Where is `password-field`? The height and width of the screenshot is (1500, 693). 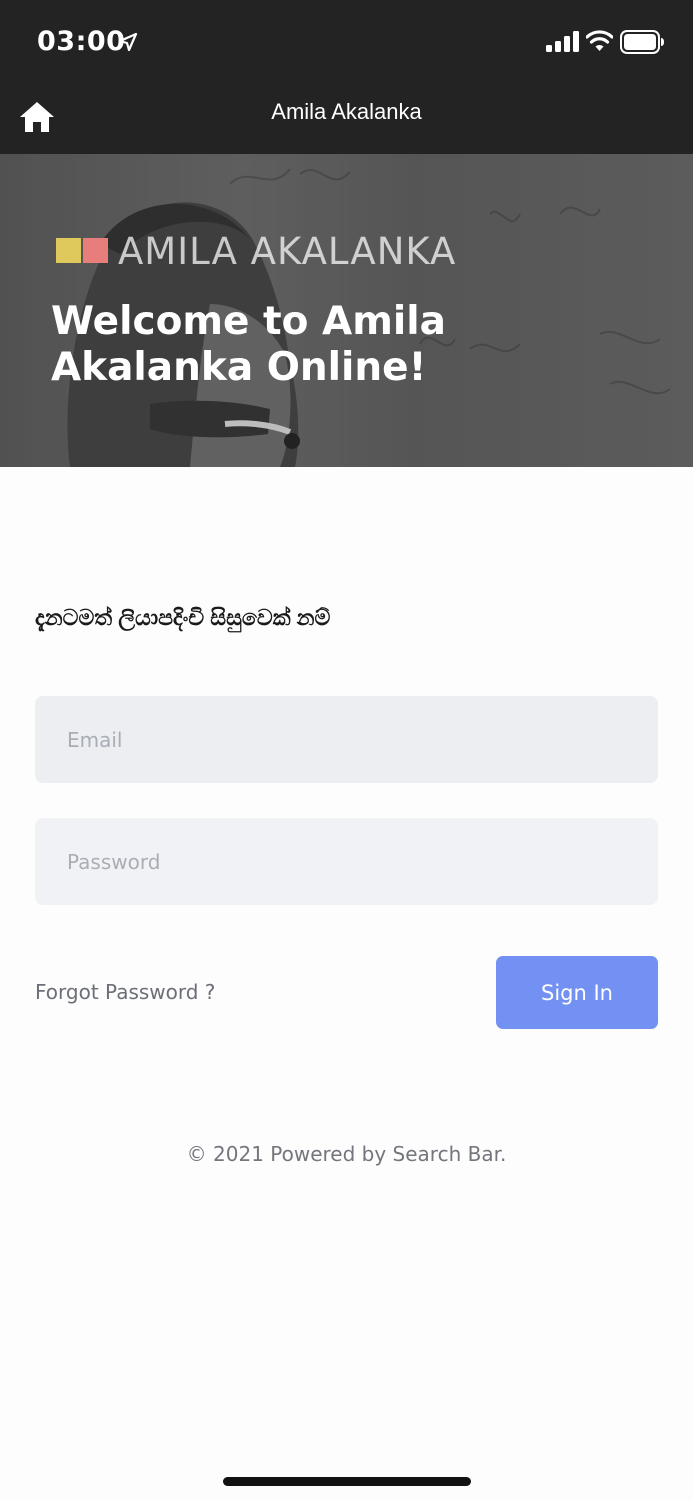
password-field is located at coordinates (346, 861).